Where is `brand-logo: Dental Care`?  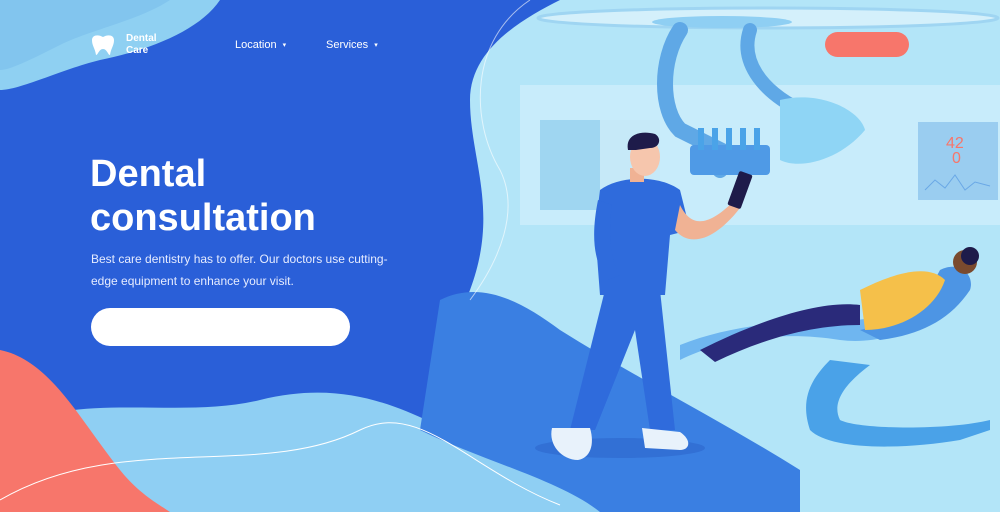
brand-logo: Dental Care is located at coordinates (128, 45).